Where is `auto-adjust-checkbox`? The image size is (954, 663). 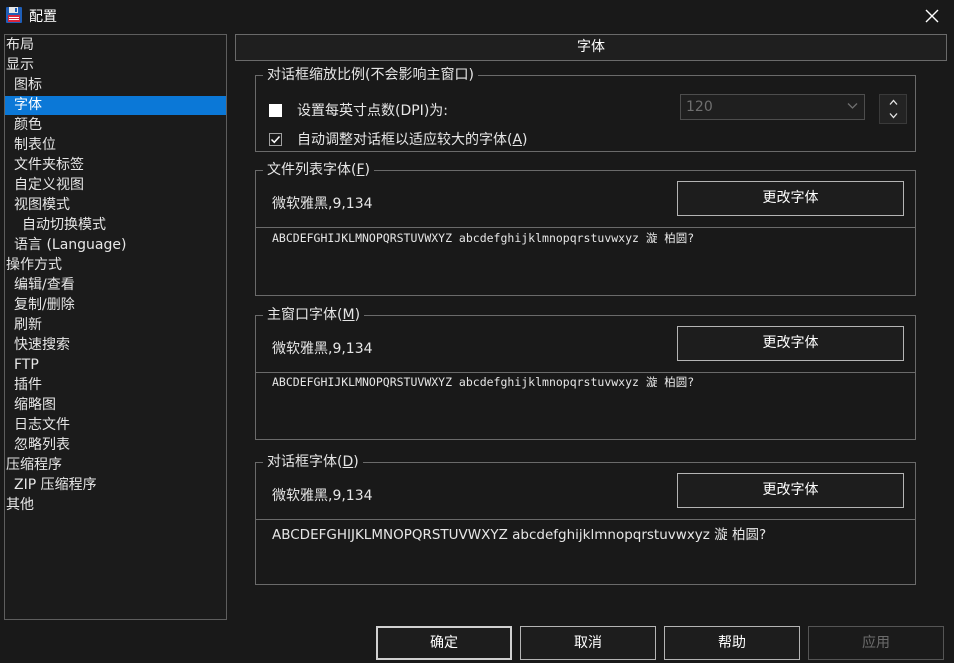
auto-adjust-checkbox is located at coordinates (275, 139).